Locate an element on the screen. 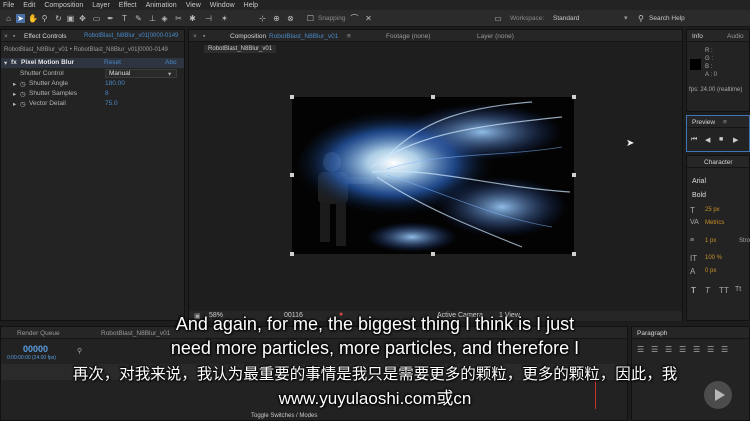 This screenshot has height=421, width=750. snap-grid-icon: ✕ is located at coordinates (368, 18).